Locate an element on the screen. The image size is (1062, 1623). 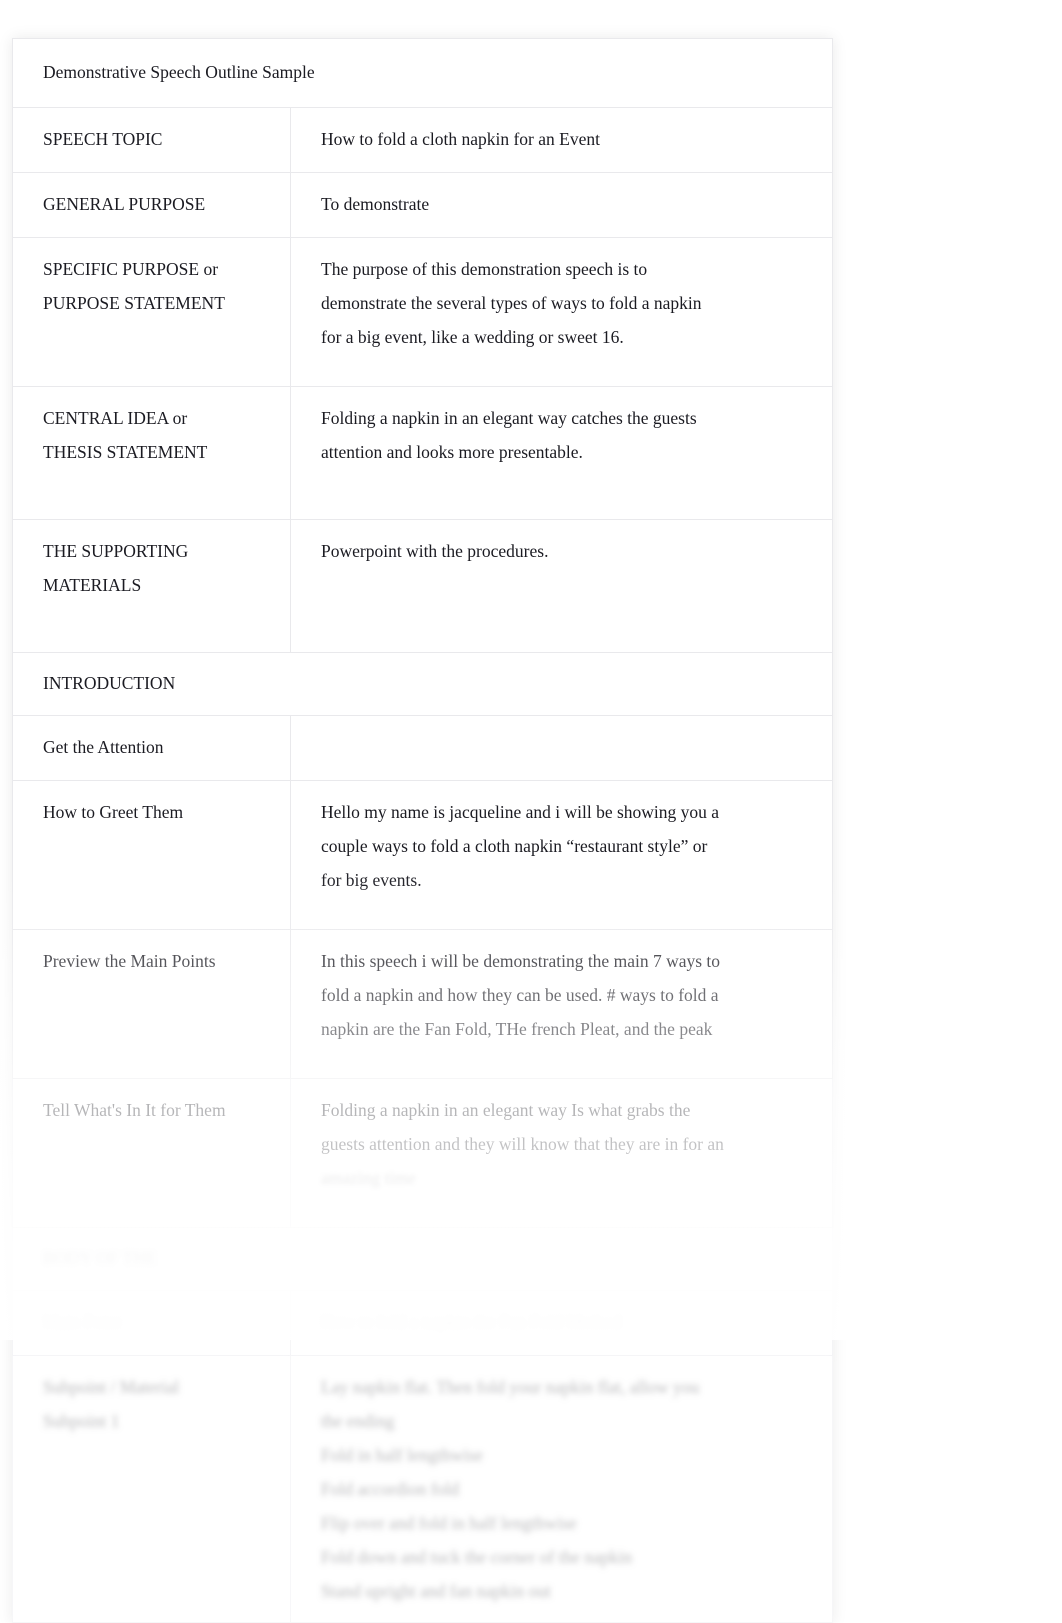
table-row-section-body: BODY OF THE is located at coordinates (422, 1259).